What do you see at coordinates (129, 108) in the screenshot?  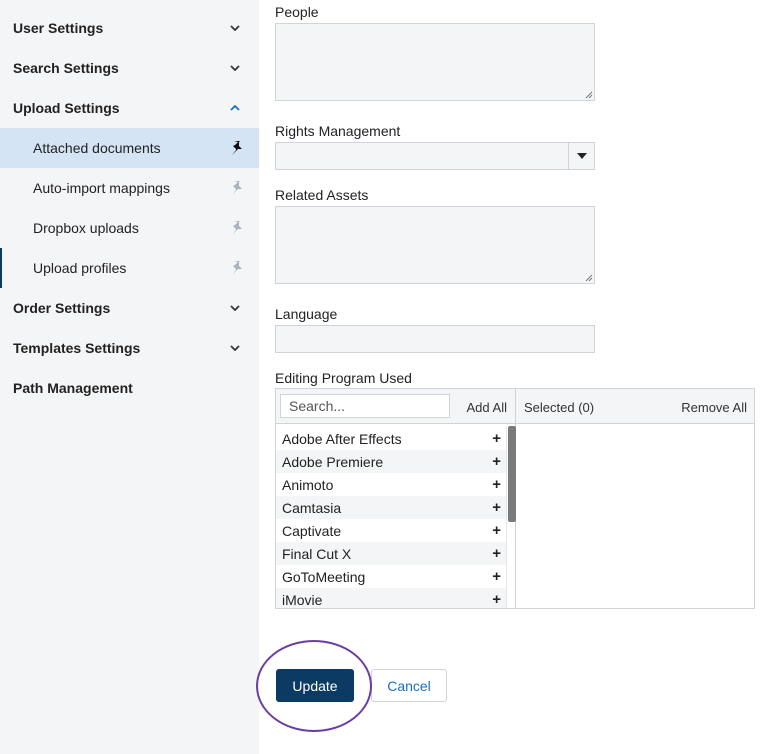 I see `sidebar-section-upload-settings: Upload Settings` at bounding box center [129, 108].